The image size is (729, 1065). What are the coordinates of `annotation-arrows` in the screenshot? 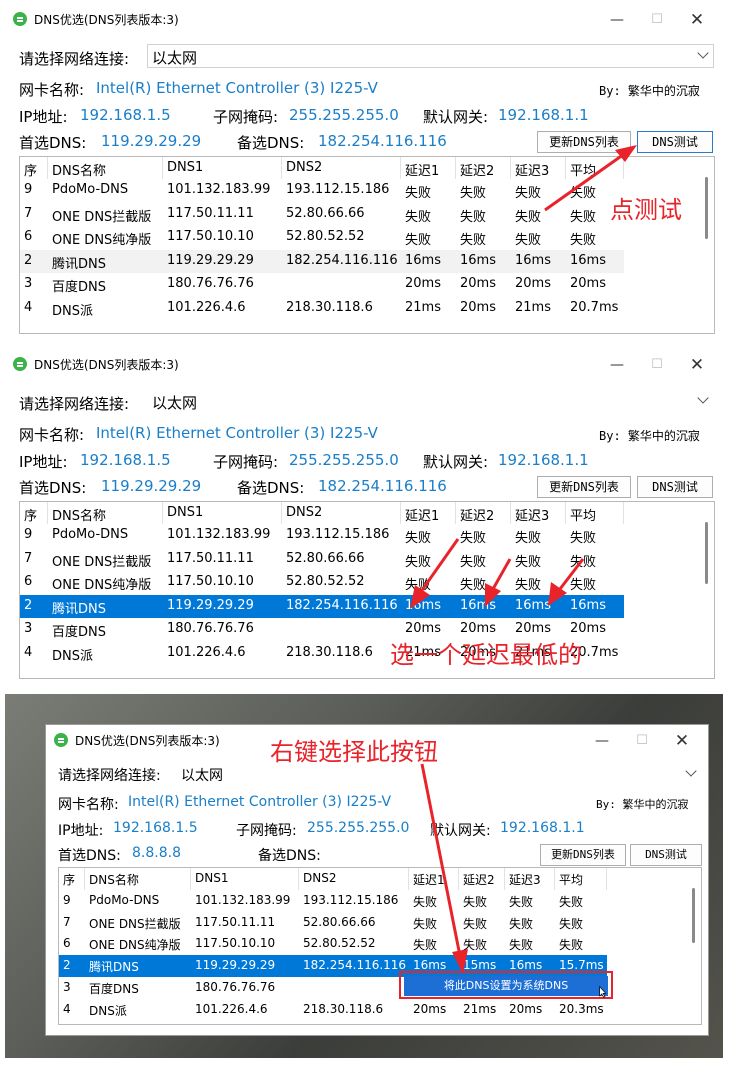 It's located at (497, 573).